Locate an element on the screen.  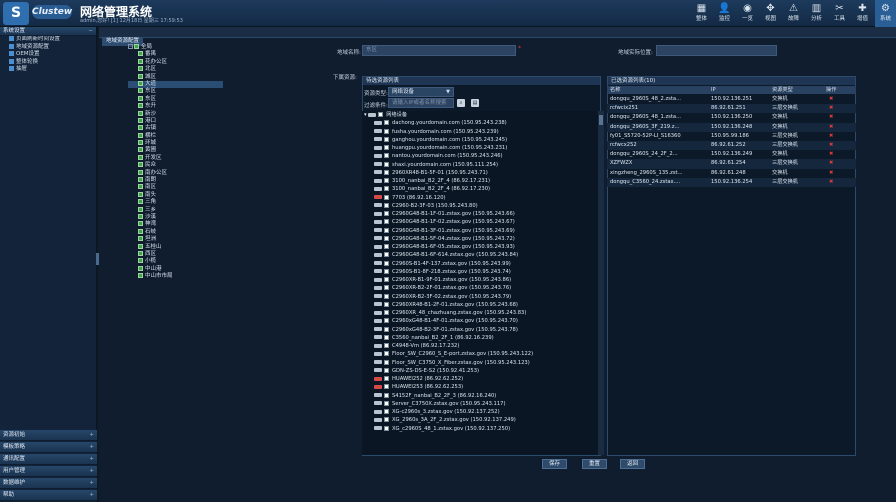
tree-node: 港口 is located at coordinates (175, 121).